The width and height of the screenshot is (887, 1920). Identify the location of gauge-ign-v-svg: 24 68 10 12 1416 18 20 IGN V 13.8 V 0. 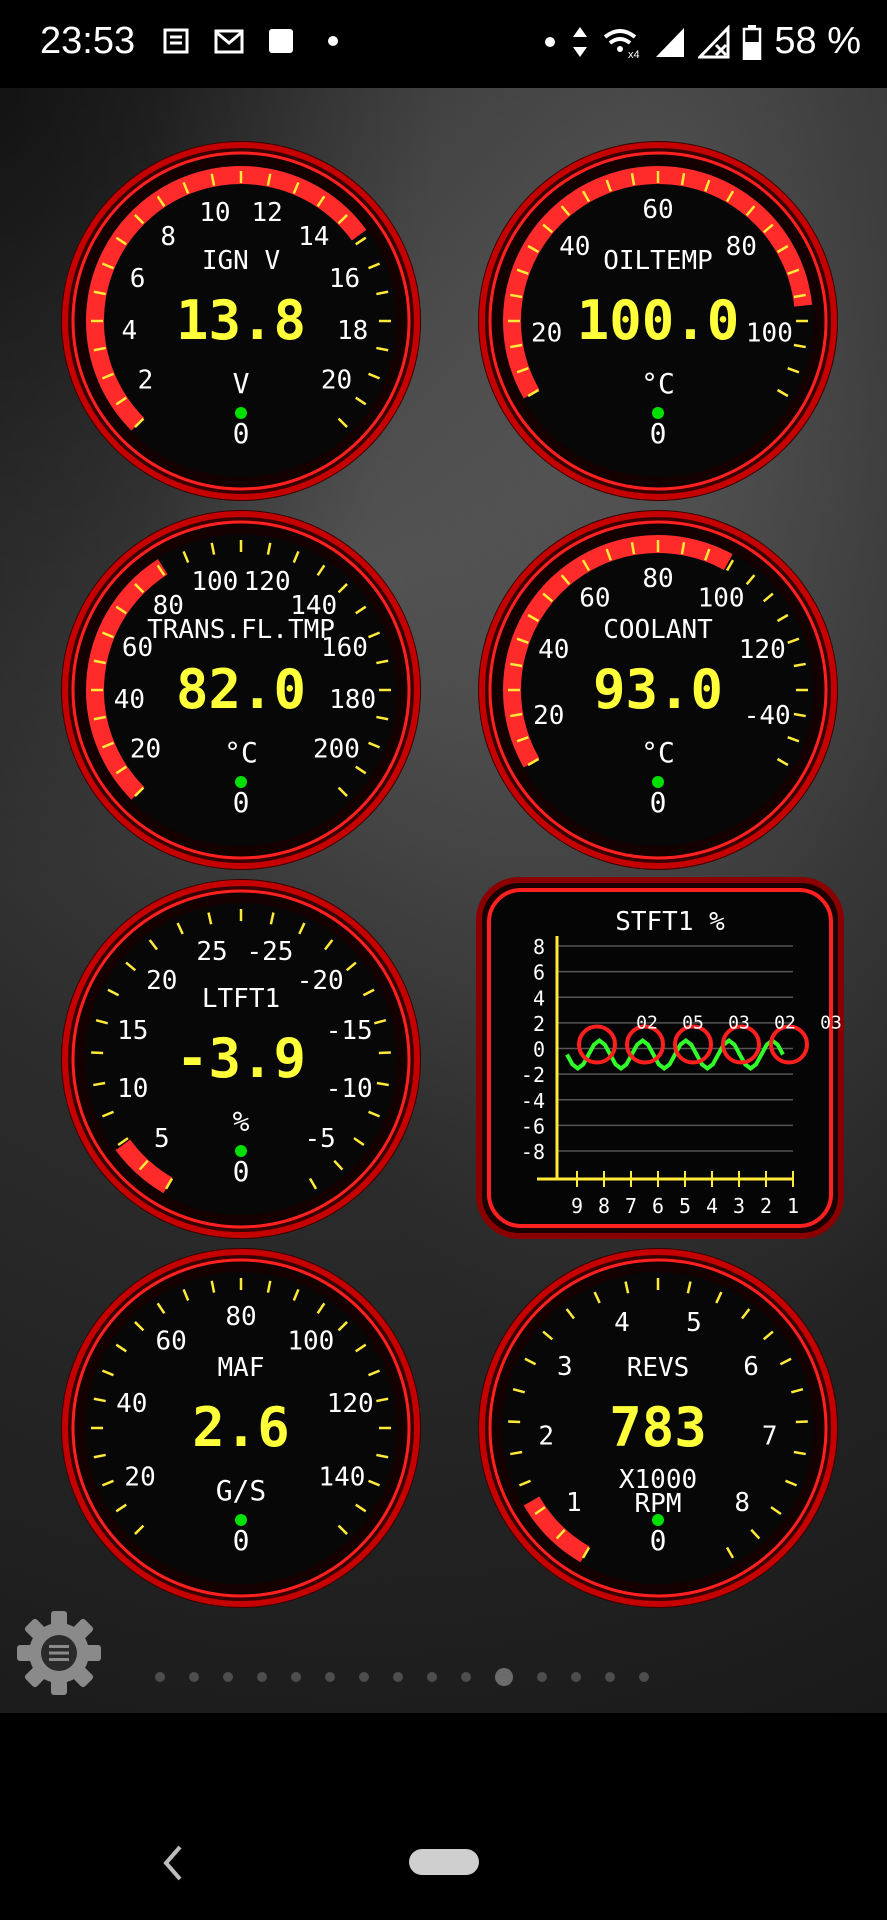
(241, 321).